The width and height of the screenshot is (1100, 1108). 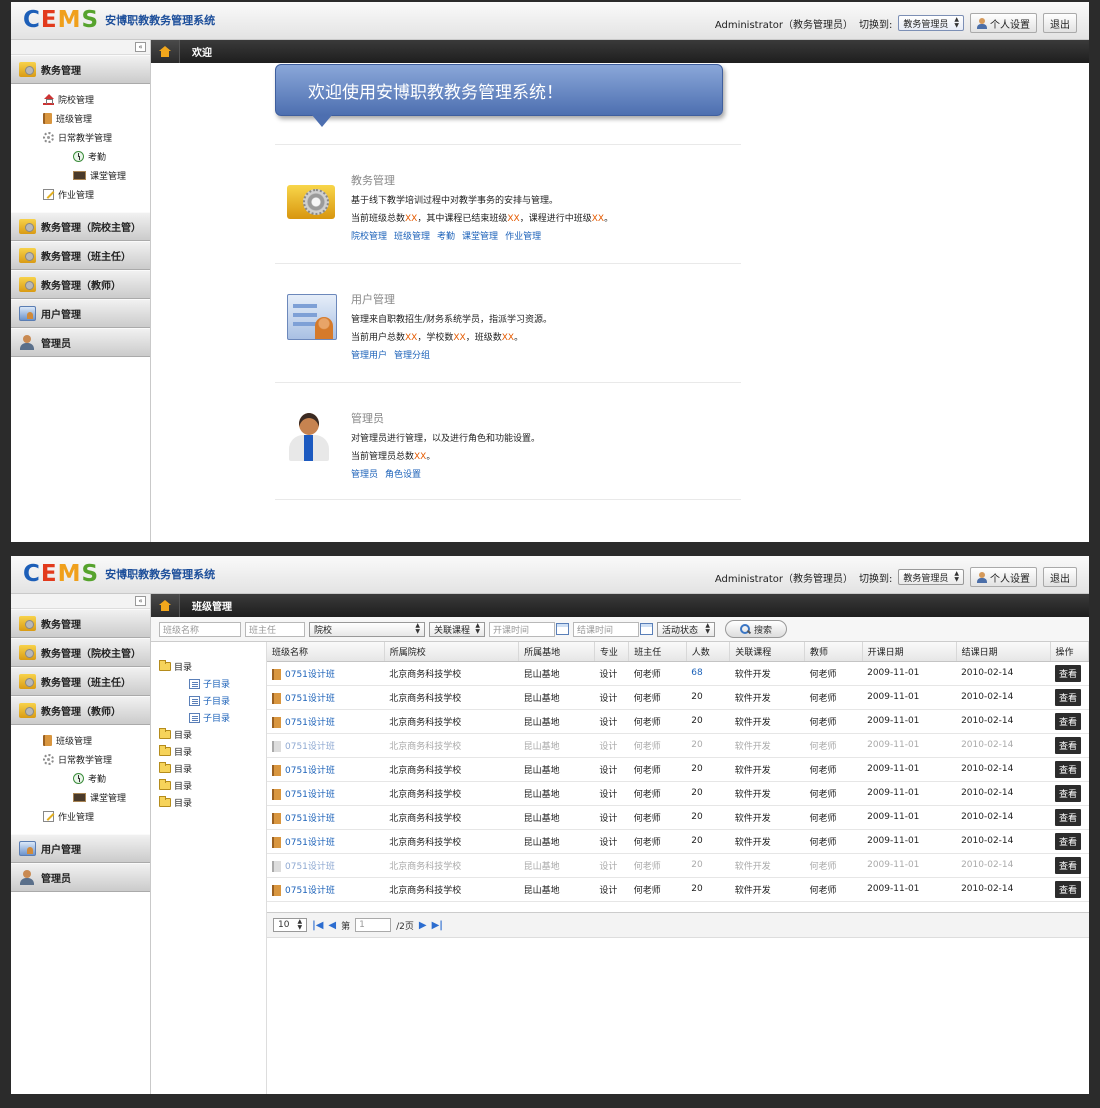 What do you see at coordinates (80, 710) in the screenshot?
I see `nav-head-teacher: 教务管理（教师）` at bounding box center [80, 710].